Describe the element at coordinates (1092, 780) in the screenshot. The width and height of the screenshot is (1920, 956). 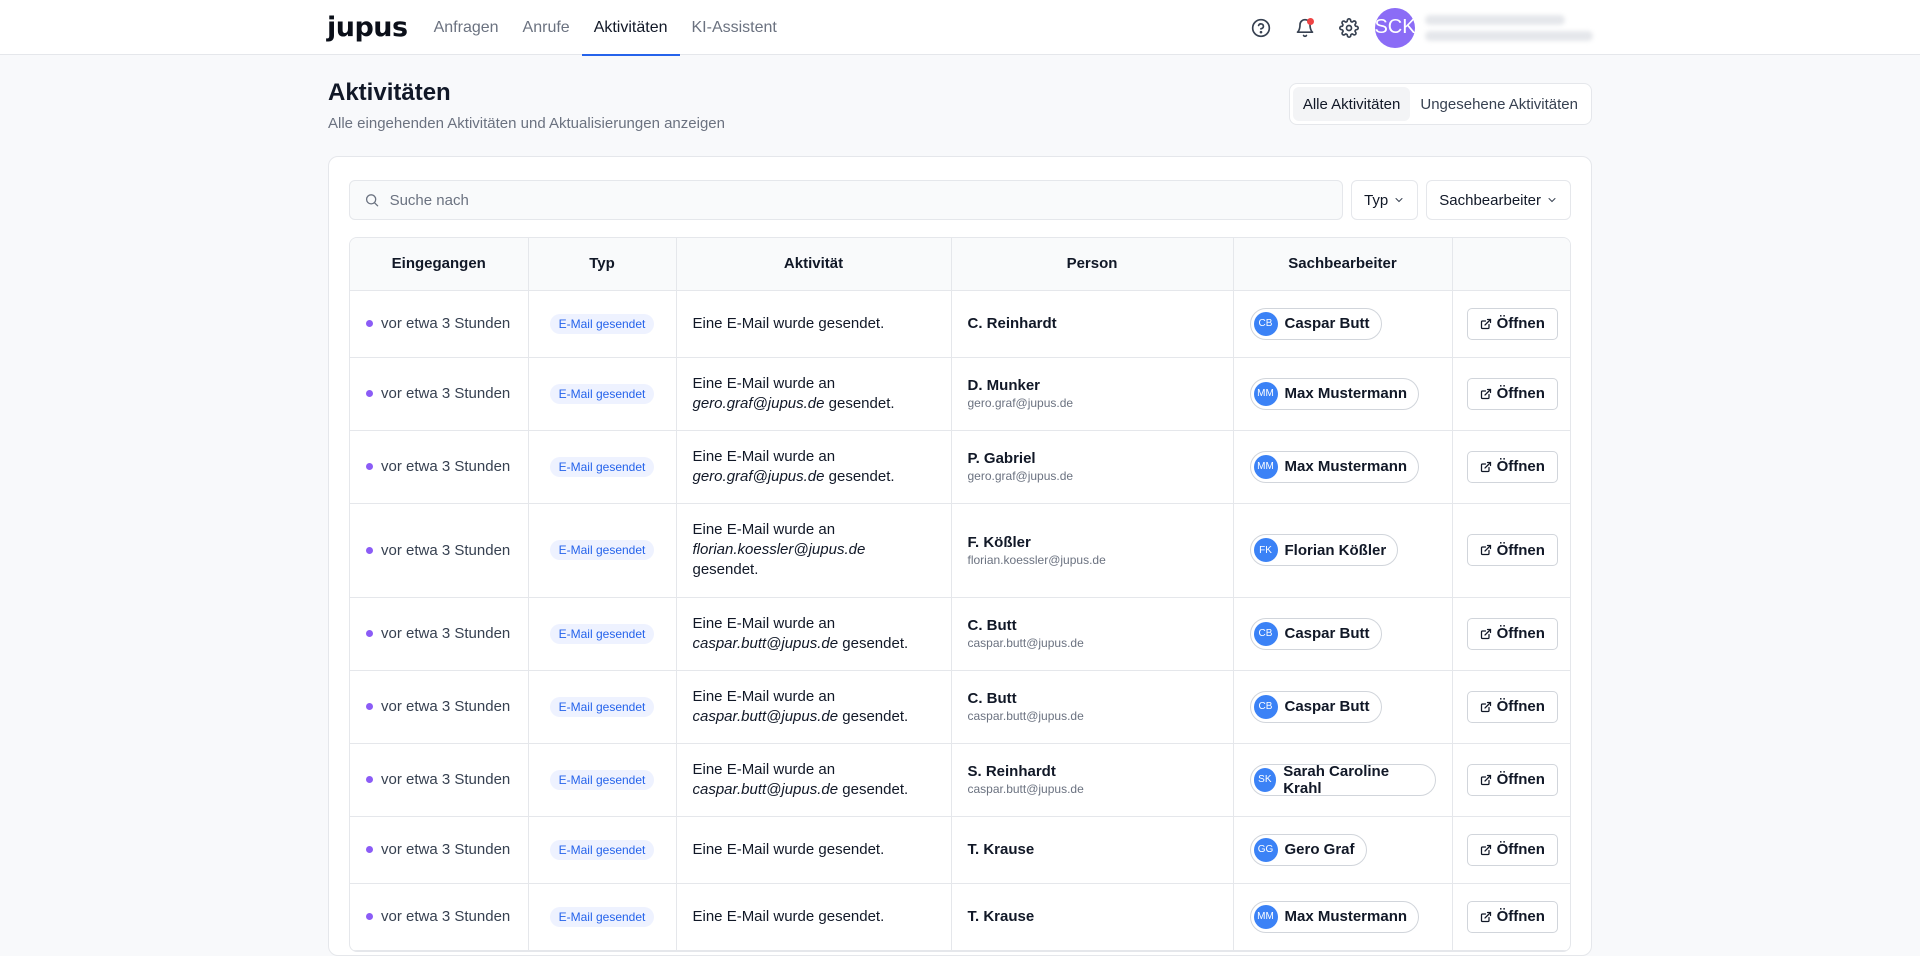
I see `person-cell: S. Reinhardt caspar.butt@jupus.de` at that location.